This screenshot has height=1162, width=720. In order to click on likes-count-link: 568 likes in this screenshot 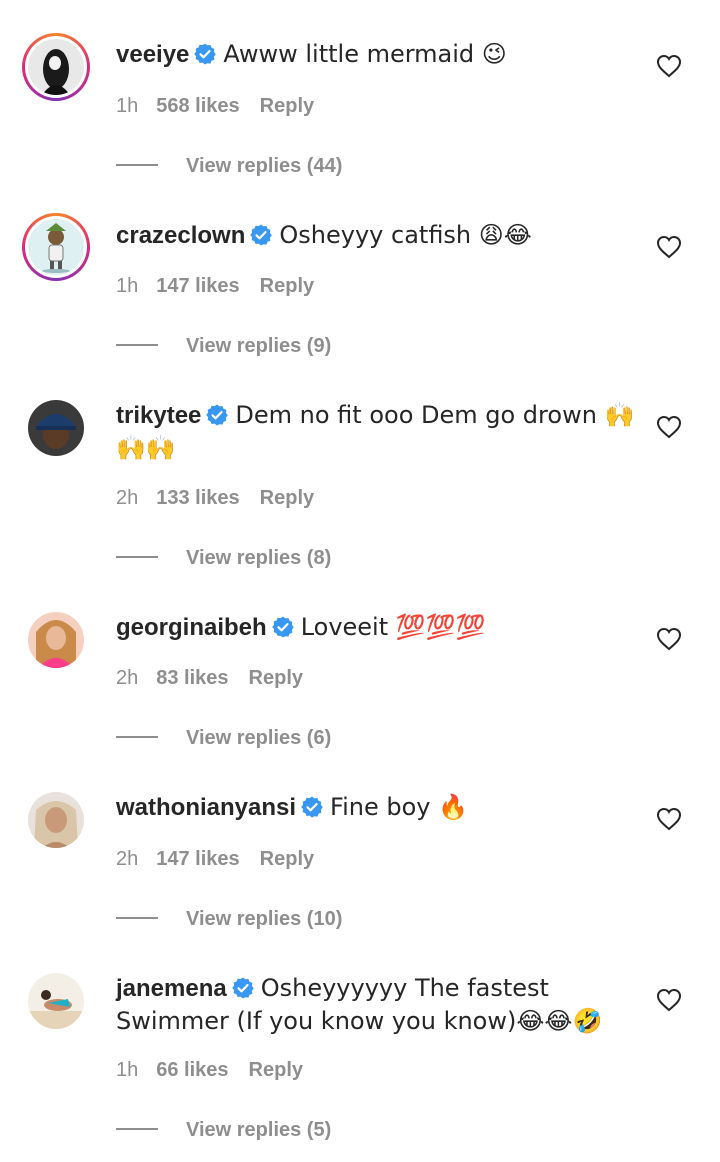, I will do `click(197, 106)`.